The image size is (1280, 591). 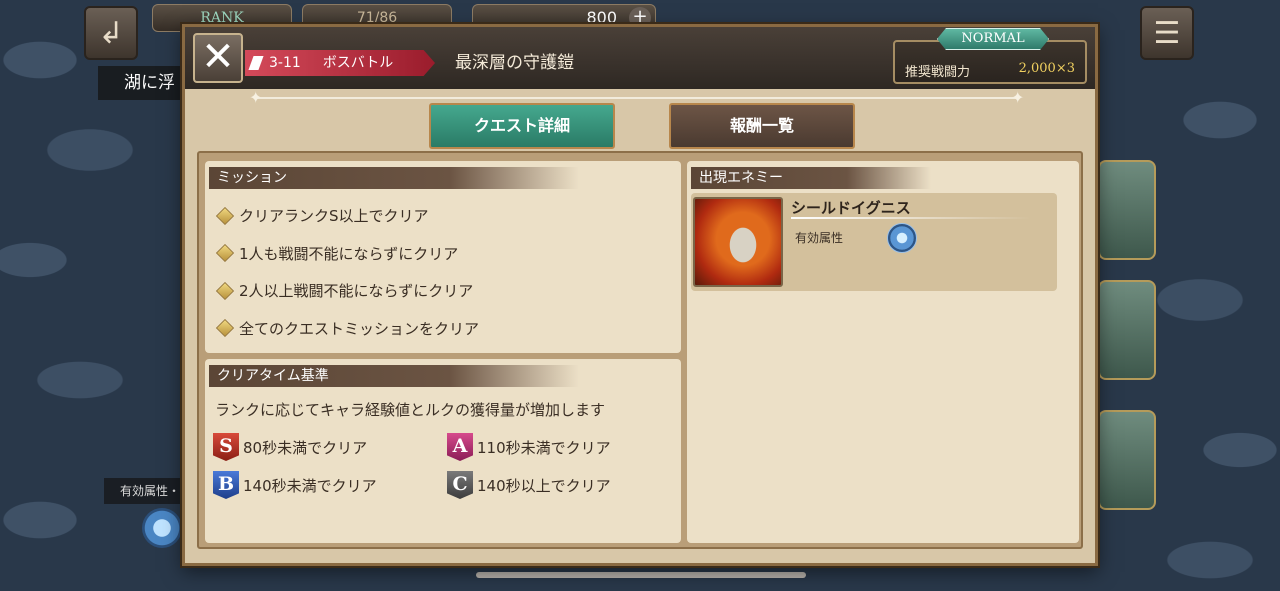 I want to click on ornament-left-icon: ✦, so click(x=256, y=97).